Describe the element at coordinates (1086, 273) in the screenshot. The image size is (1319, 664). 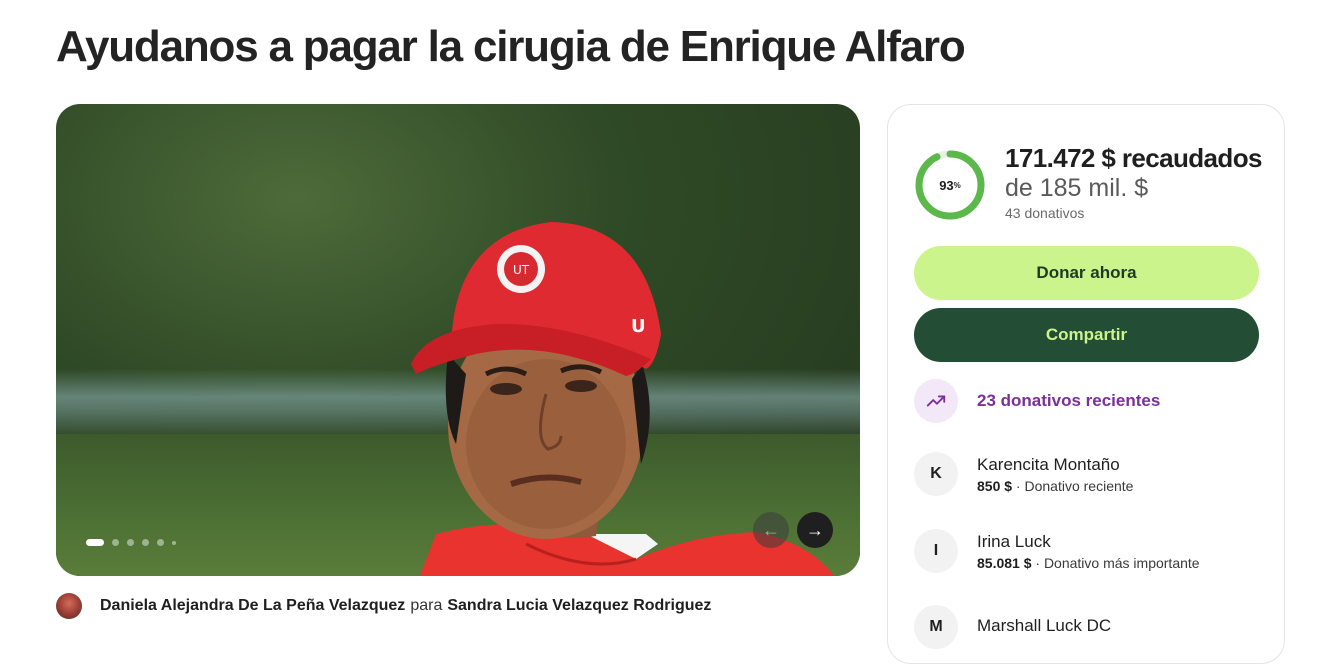
I see `donate-button: Donar ahora` at that location.